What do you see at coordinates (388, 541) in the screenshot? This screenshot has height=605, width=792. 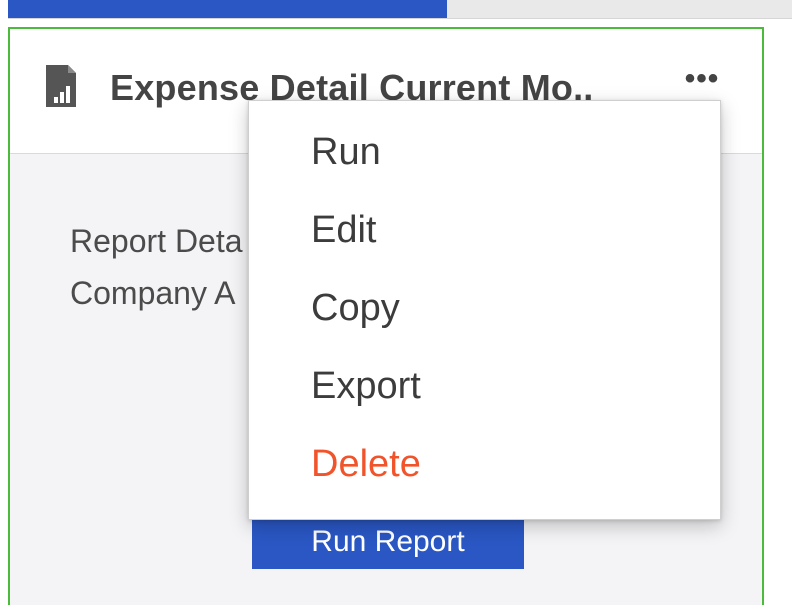 I see `run-report-button: Run Report` at bounding box center [388, 541].